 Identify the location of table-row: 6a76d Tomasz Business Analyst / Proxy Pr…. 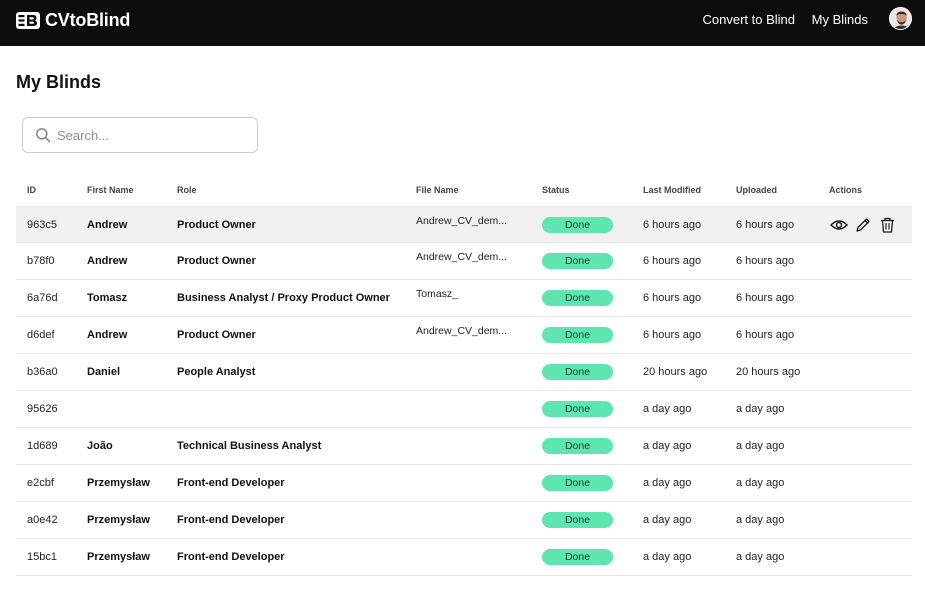
(464, 298).